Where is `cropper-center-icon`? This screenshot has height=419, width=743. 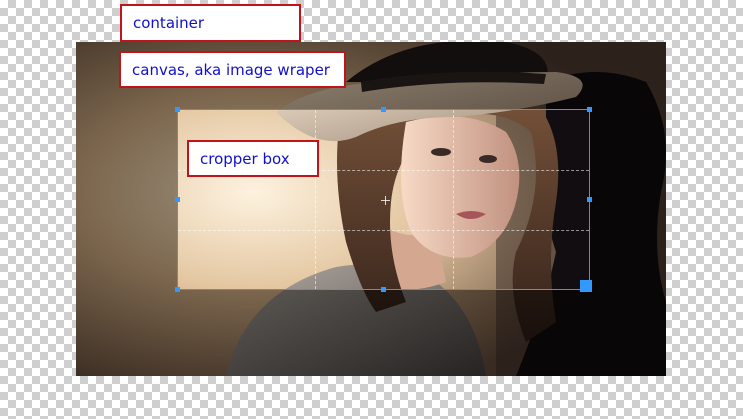
cropper-center-icon is located at coordinates (385, 200).